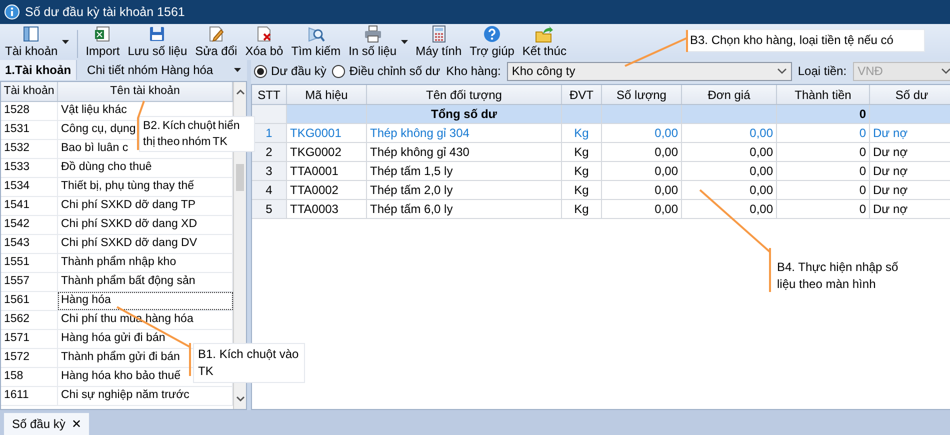 This screenshot has height=435, width=950. I want to click on table-cell: TTA0002, so click(314, 190).